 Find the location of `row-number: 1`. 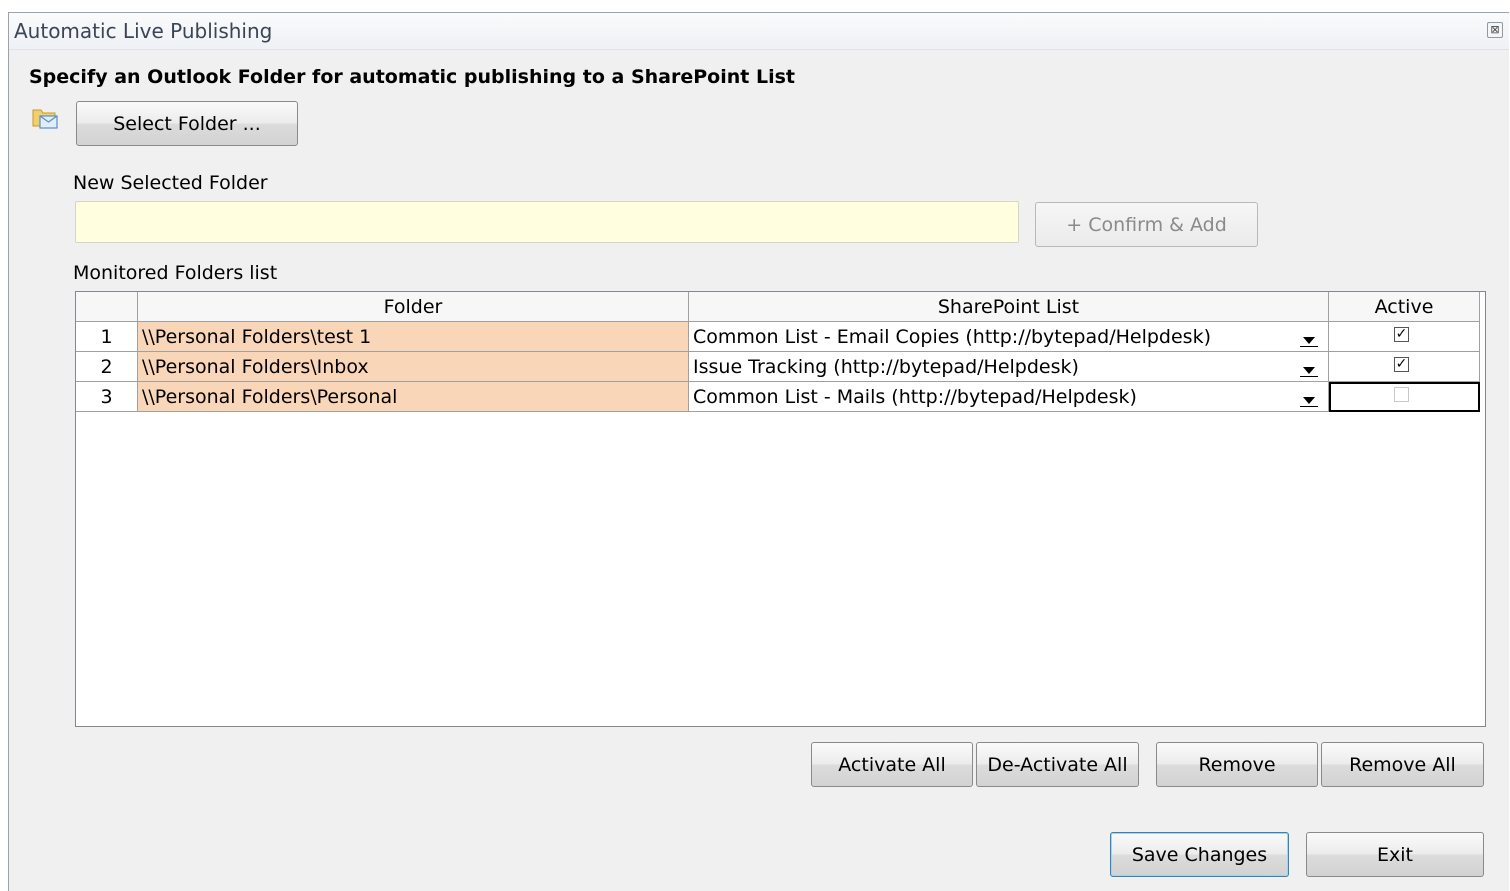

row-number: 1 is located at coordinates (107, 337).